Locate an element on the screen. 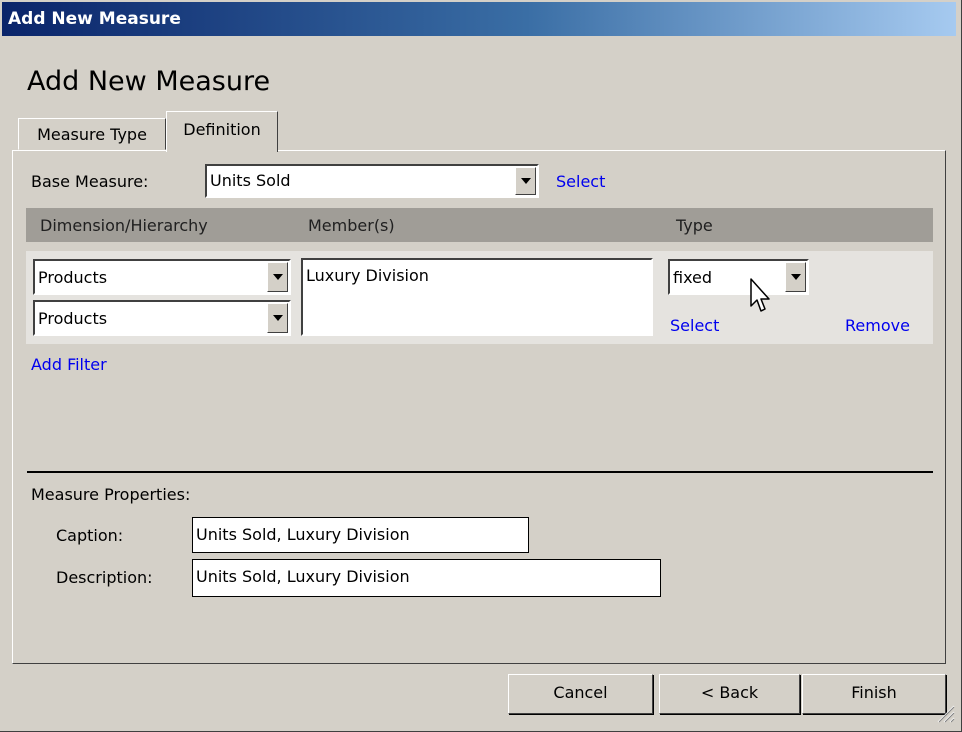 This screenshot has height=732, width=962. back-button: < Back is located at coordinates (729, 694).